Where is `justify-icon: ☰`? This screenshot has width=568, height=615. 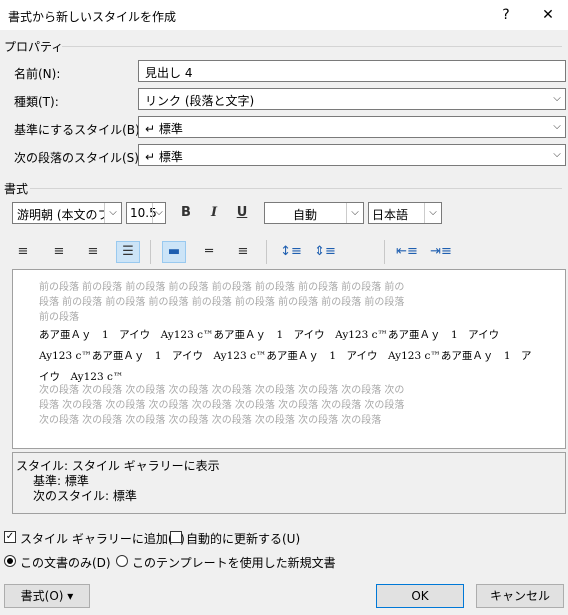
justify-icon: ☰ is located at coordinates (128, 252).